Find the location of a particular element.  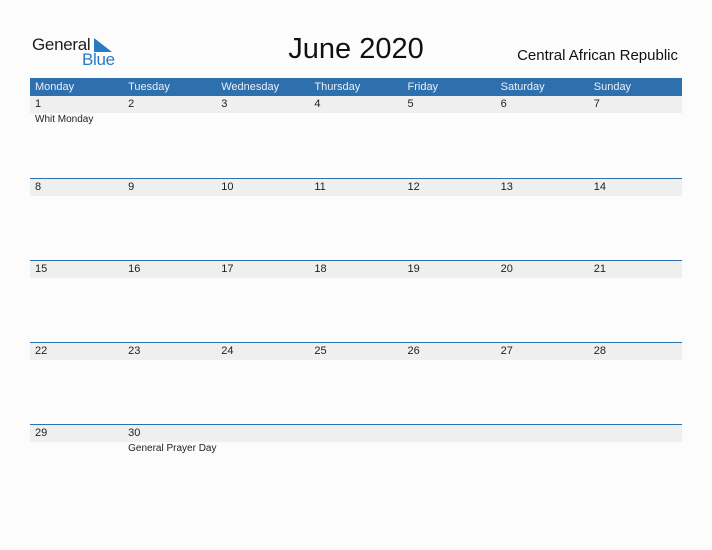

day-number: 7 is located at coordinates (596, 104).